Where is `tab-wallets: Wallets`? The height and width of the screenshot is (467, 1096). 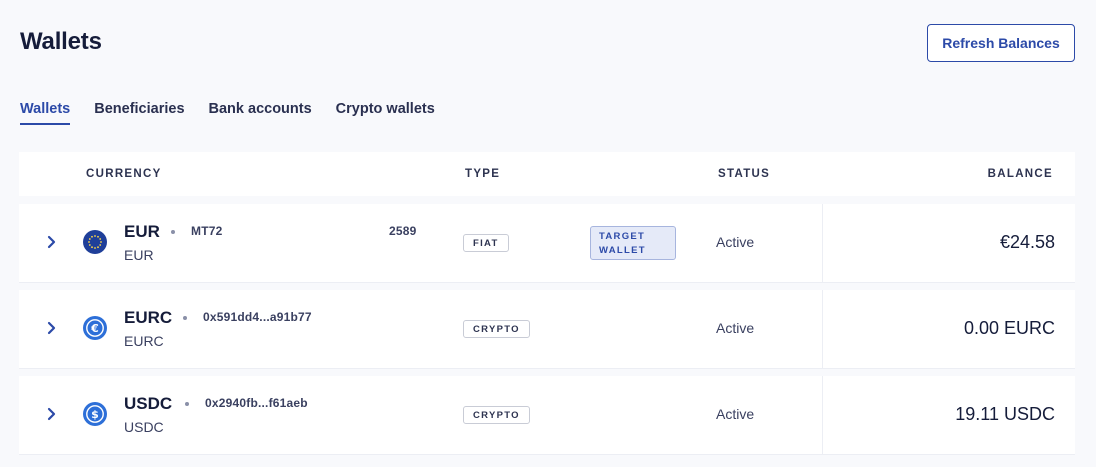
tab-wallets: Wallets is located at coordinates (45, 113).